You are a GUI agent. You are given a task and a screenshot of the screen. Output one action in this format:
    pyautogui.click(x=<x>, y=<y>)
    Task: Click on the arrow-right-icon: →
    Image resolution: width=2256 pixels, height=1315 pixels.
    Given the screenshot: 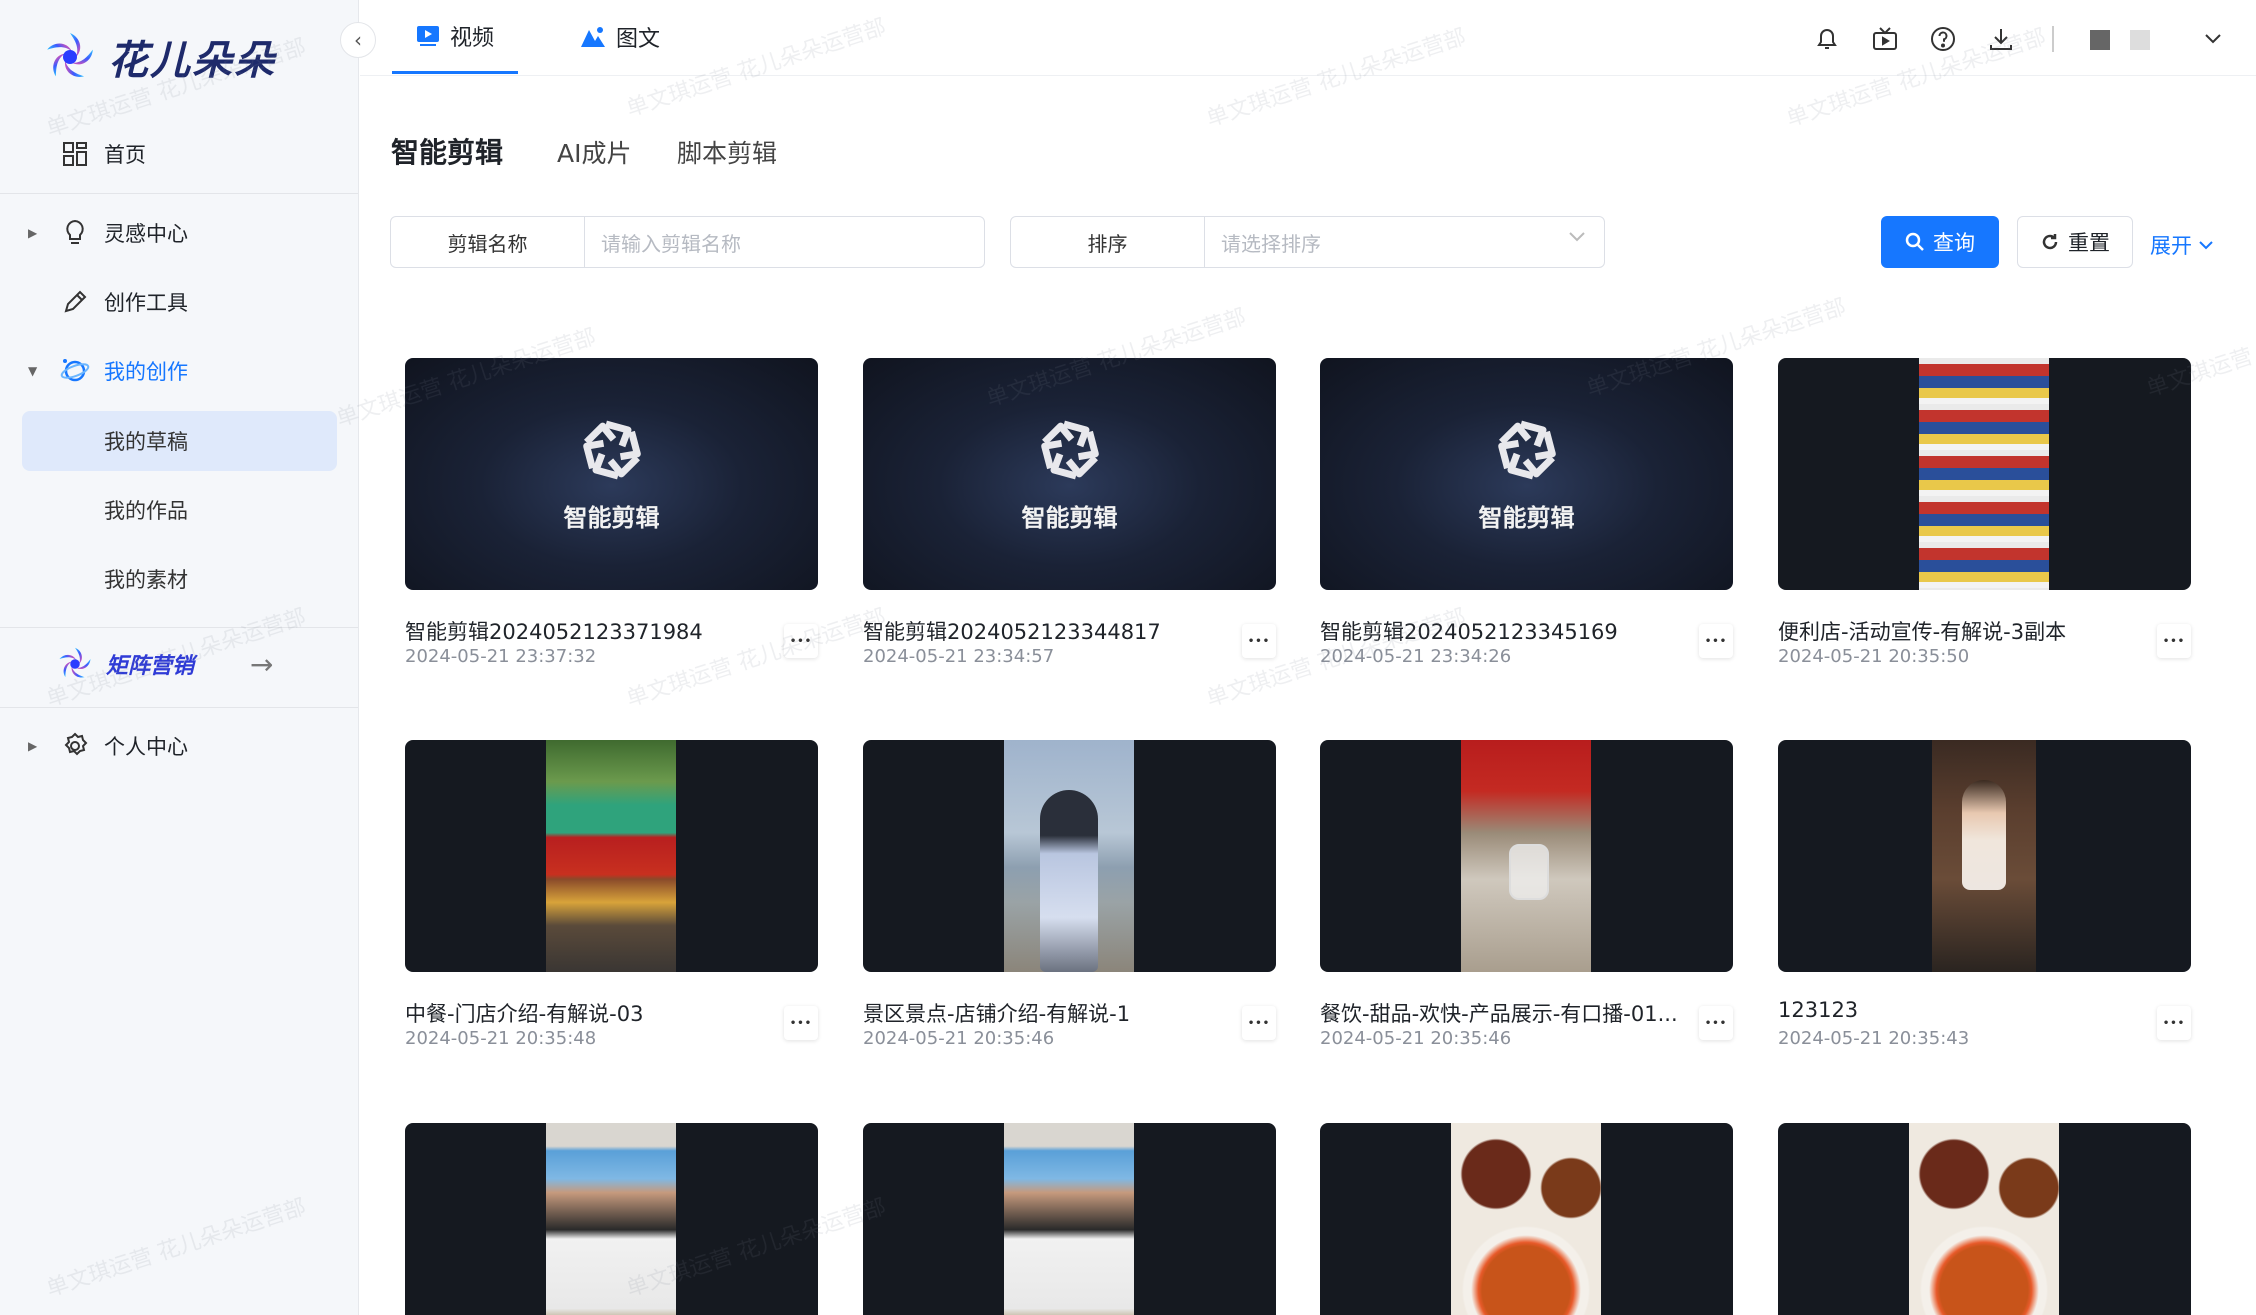 What is the action you would take?
    pyautogui.click(x=261, y=664)
    